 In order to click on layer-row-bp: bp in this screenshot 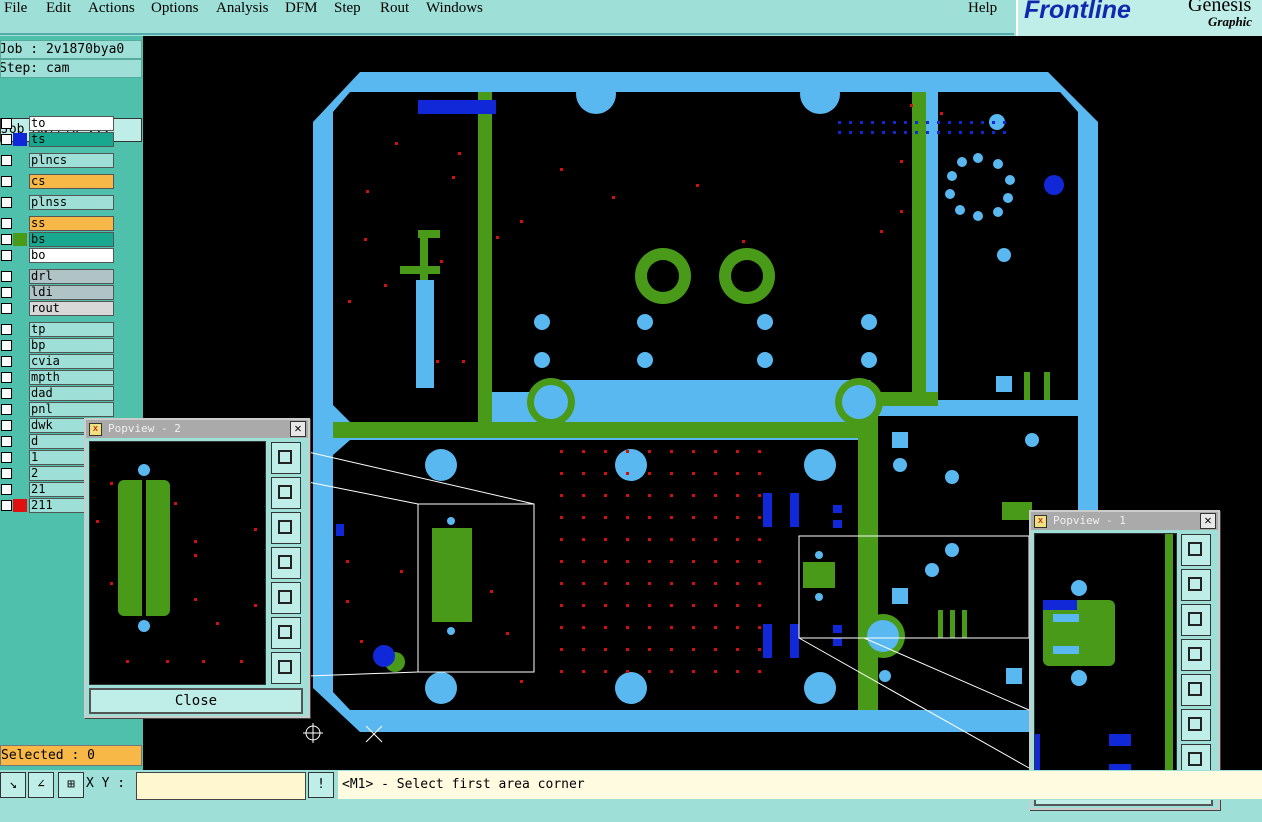, I will do `click(58, 345)`.